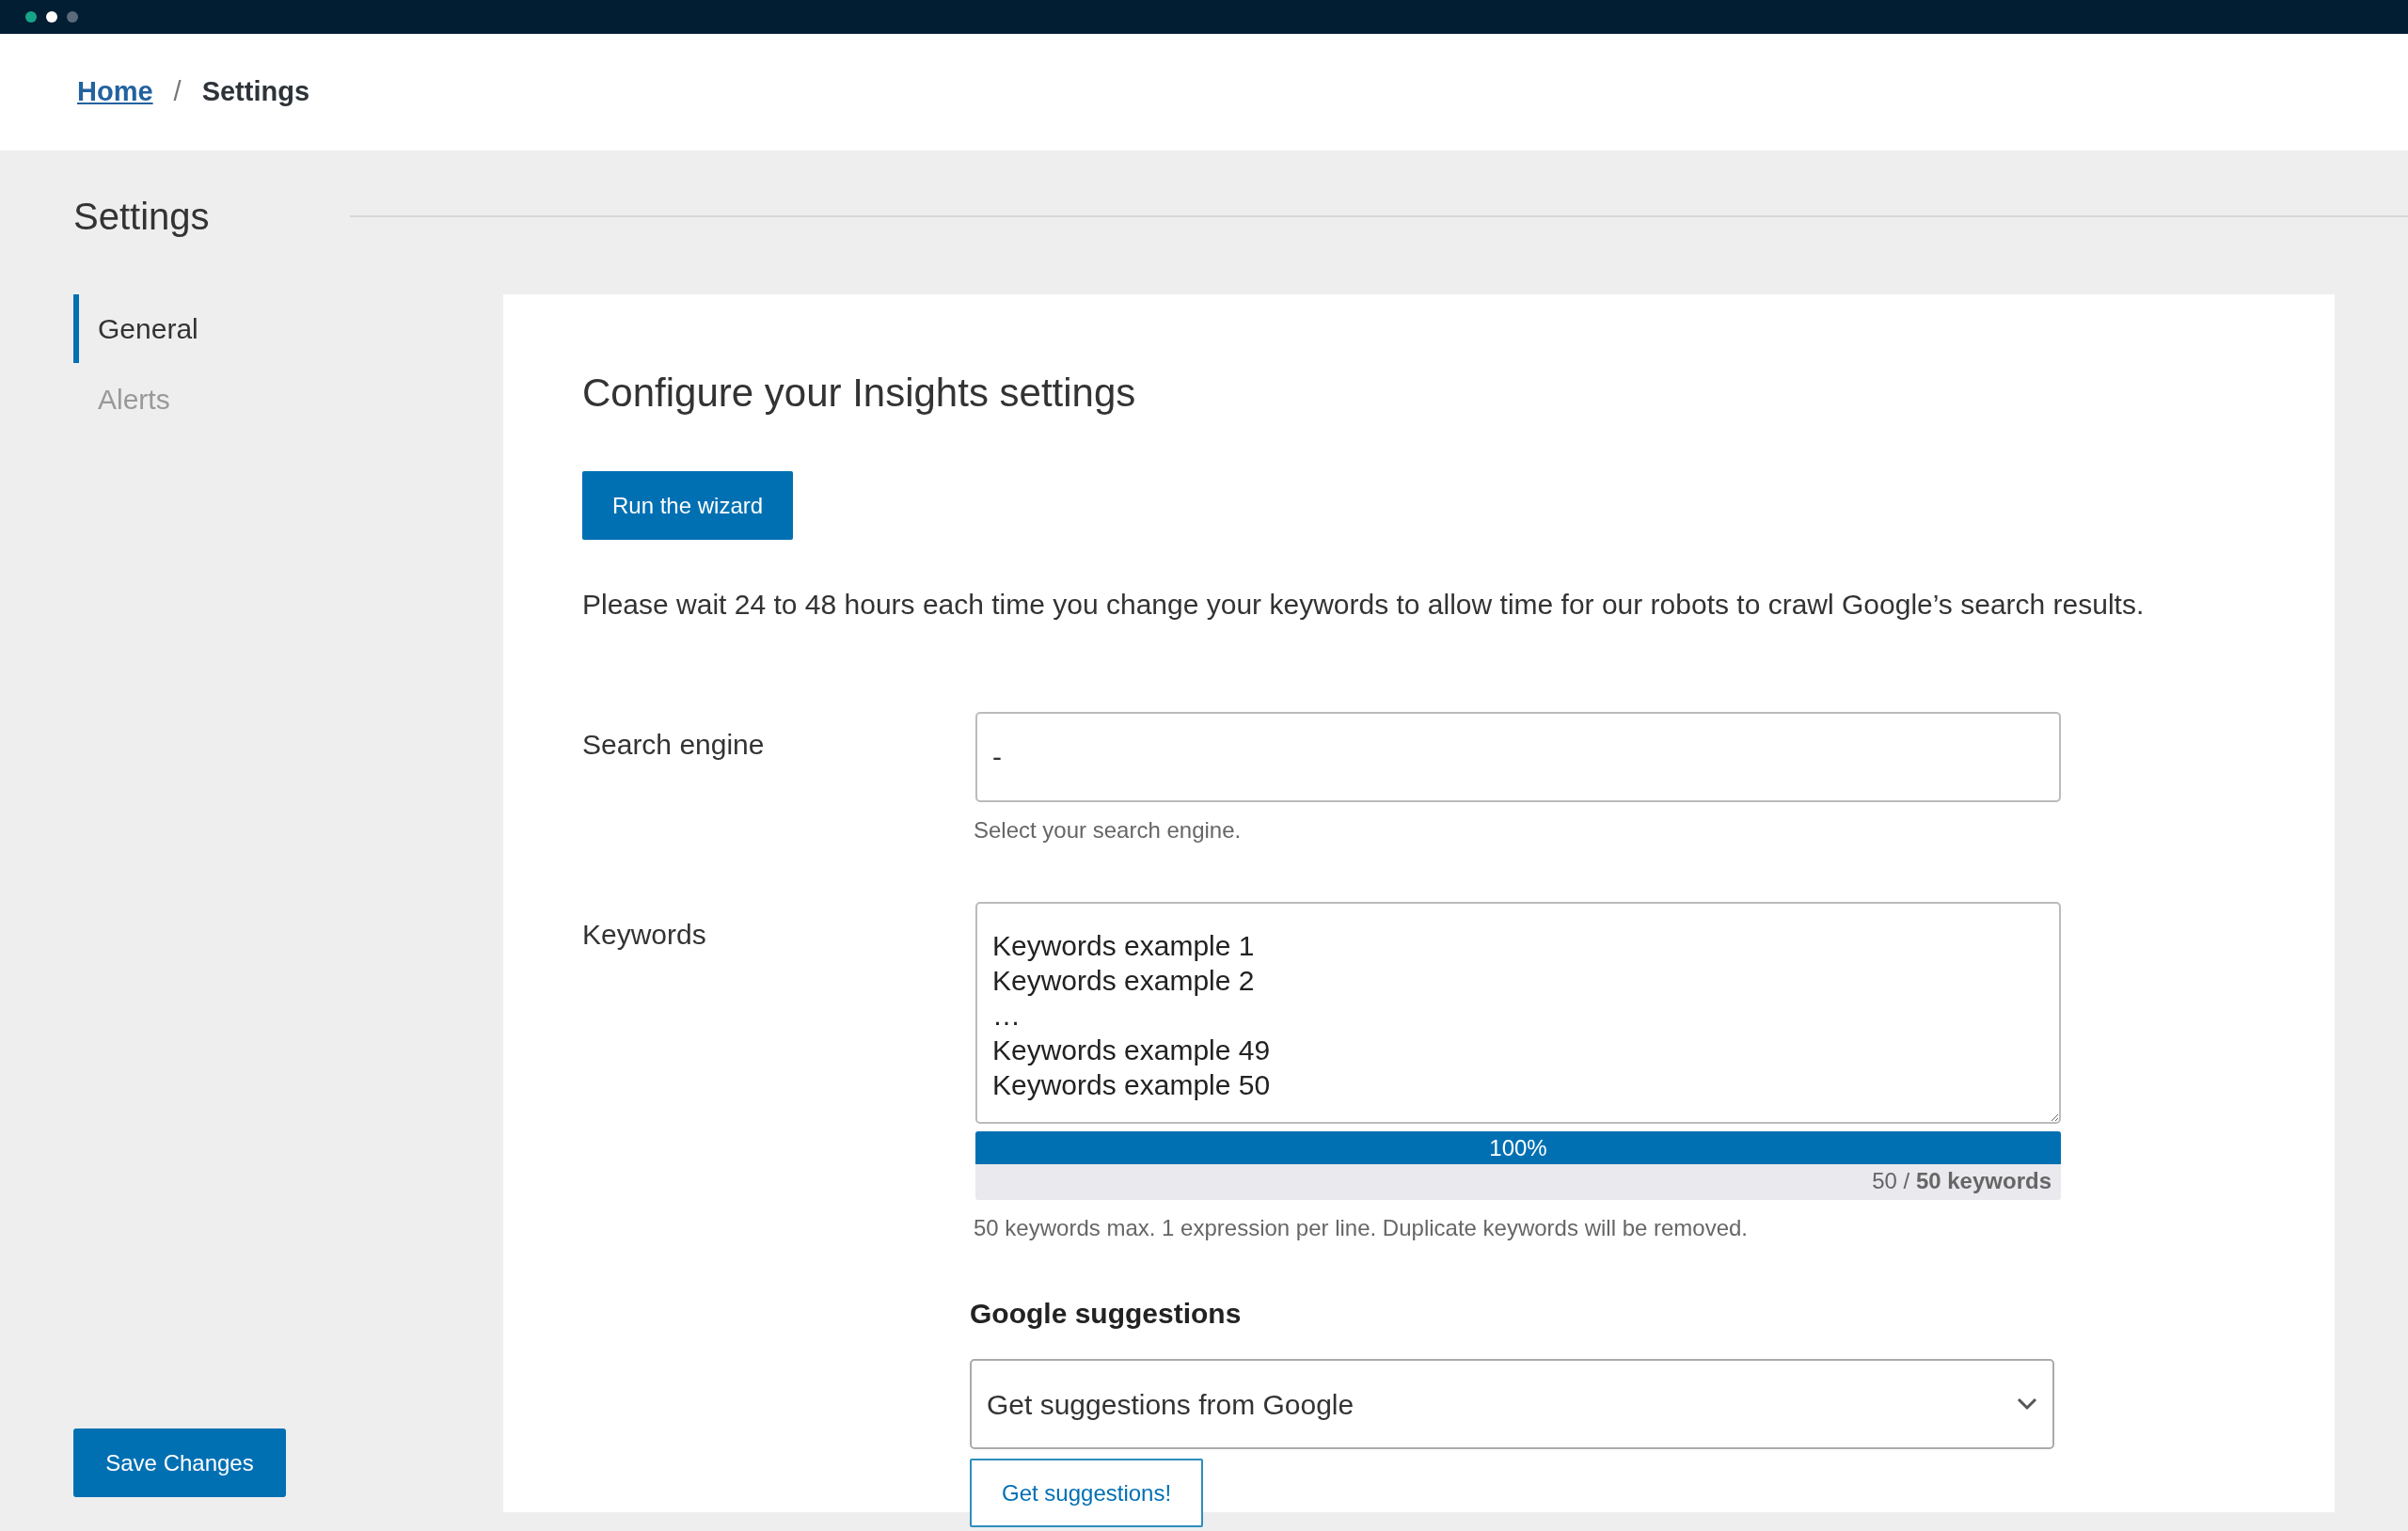  I want to click on panel-title: Configure your Insights settings, so click(860, 393).